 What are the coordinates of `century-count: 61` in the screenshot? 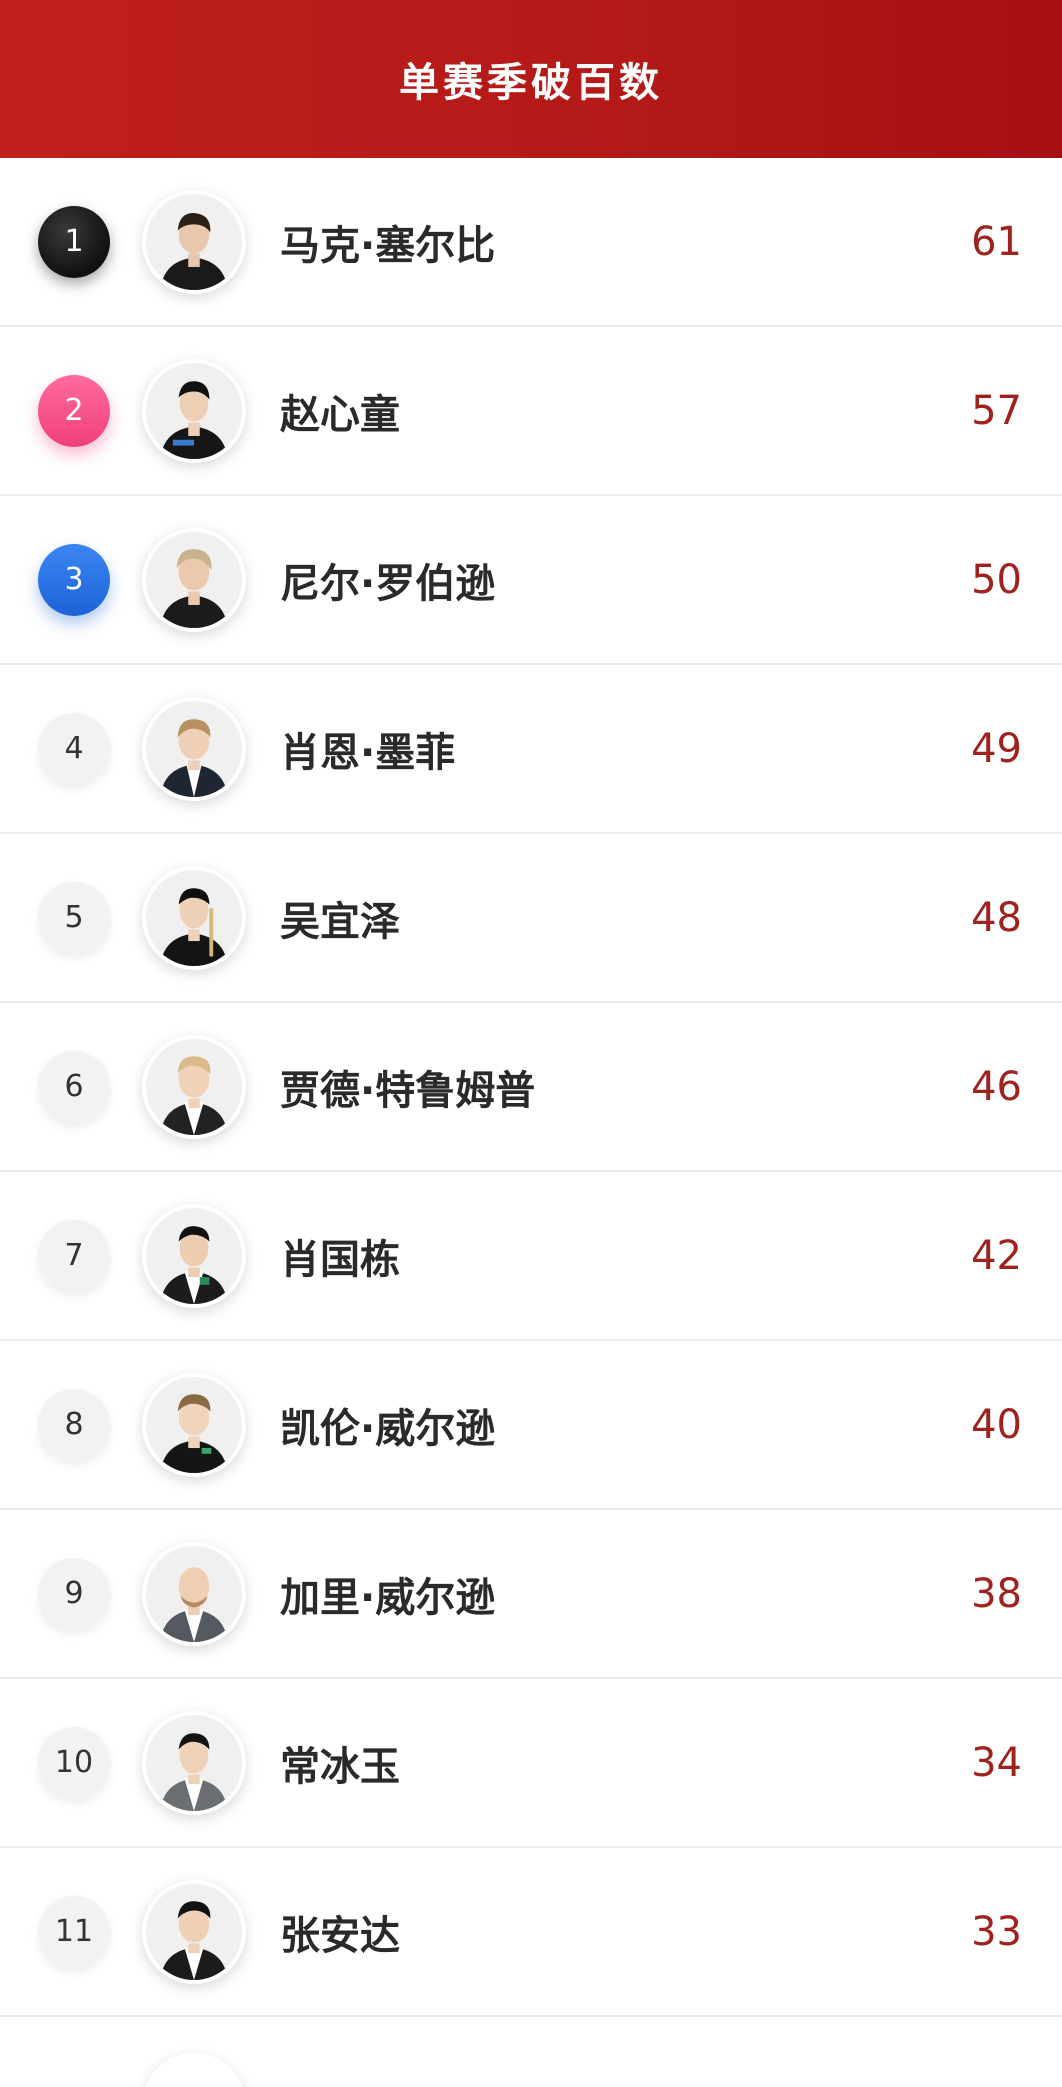 It's located at (996, 241).